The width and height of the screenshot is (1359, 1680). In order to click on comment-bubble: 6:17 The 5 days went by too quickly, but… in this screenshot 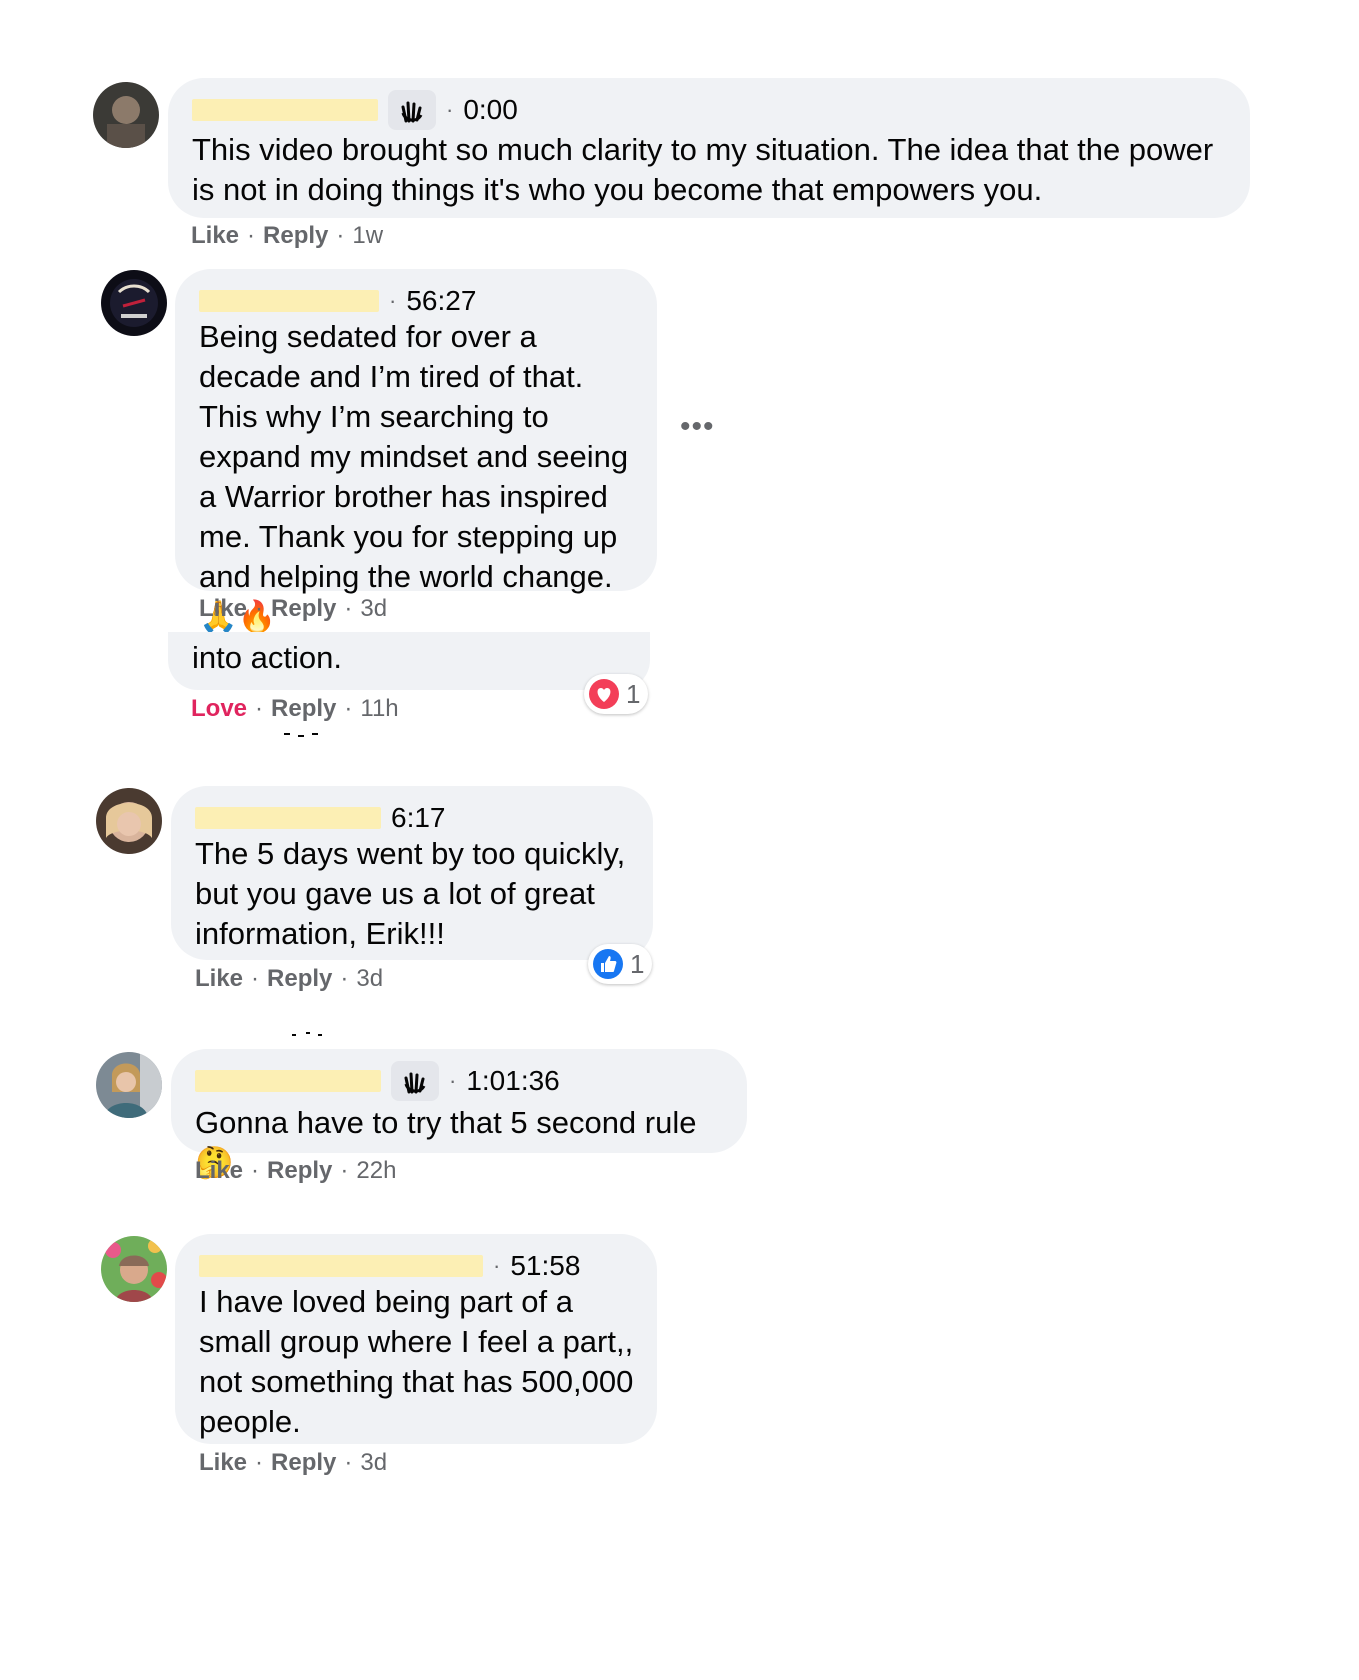, I will do `click(412, 873)`.